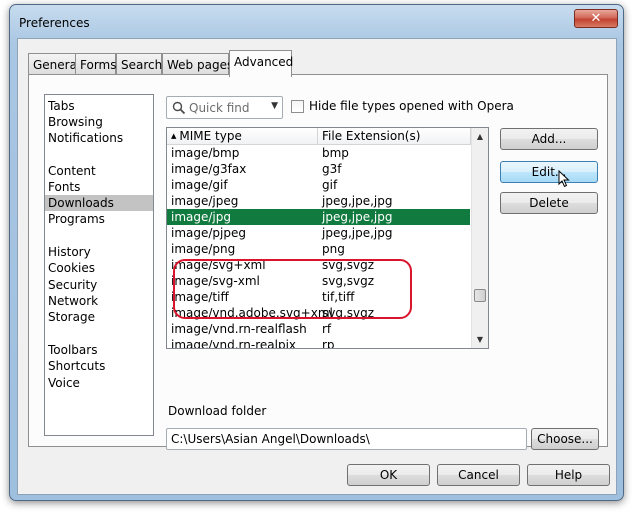 This screenshot has height=518, width=640. Describe the element at coordinates (99, 366) in the screenshot. I see `category-item-shortcuts: Shortcuts` at that location.